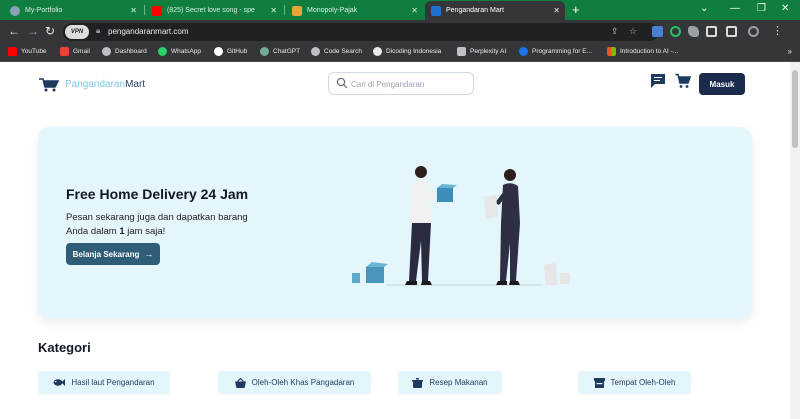  I want to click on github-icon, so click(218, 51).